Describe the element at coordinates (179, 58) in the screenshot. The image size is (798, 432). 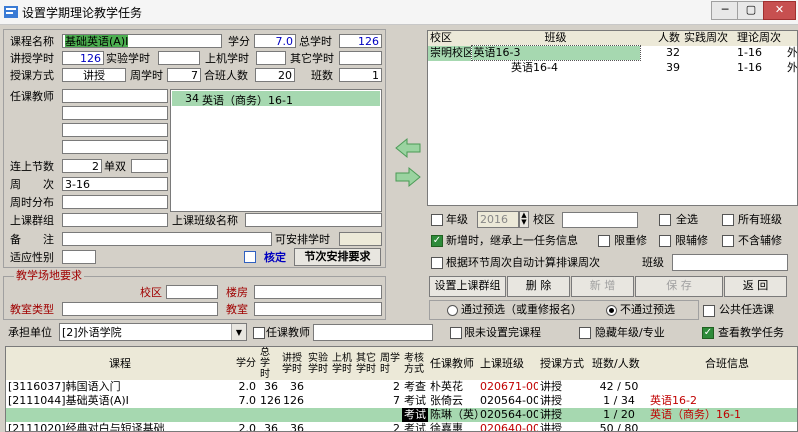
I see `lab-hours-field` at that location.